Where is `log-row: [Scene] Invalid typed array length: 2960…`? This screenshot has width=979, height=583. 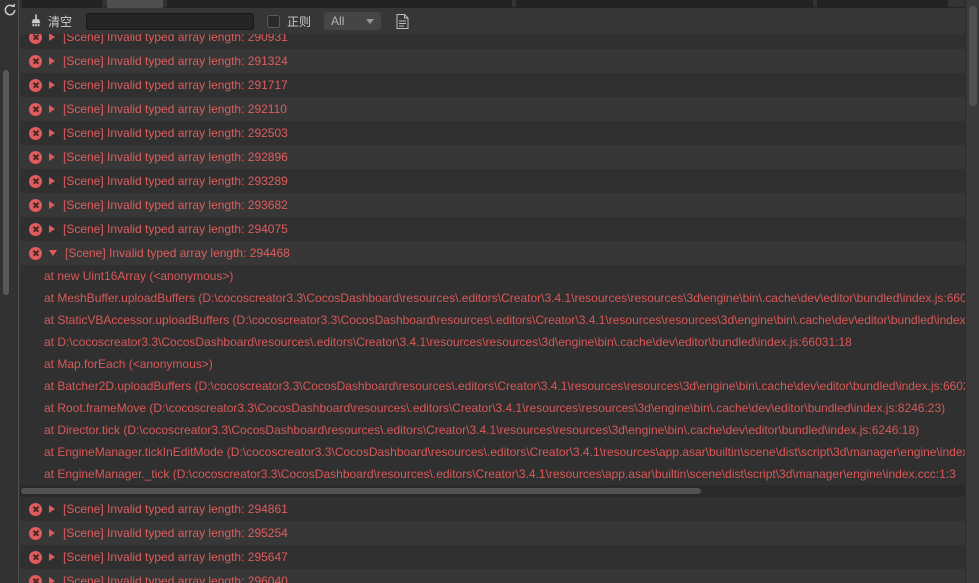
log-row: [Scene] Invalid typed array length: 2960… is located at coordinates (492, 576).